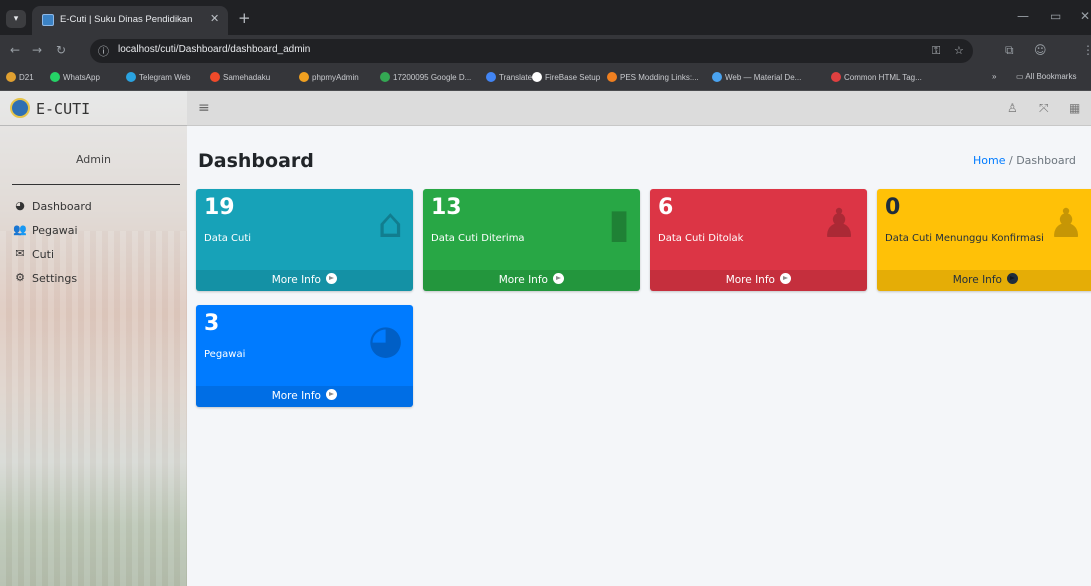 The width and height of the screenshot is (1091, 586). I want to click on minimize-icon: —, so click(1023, 16).